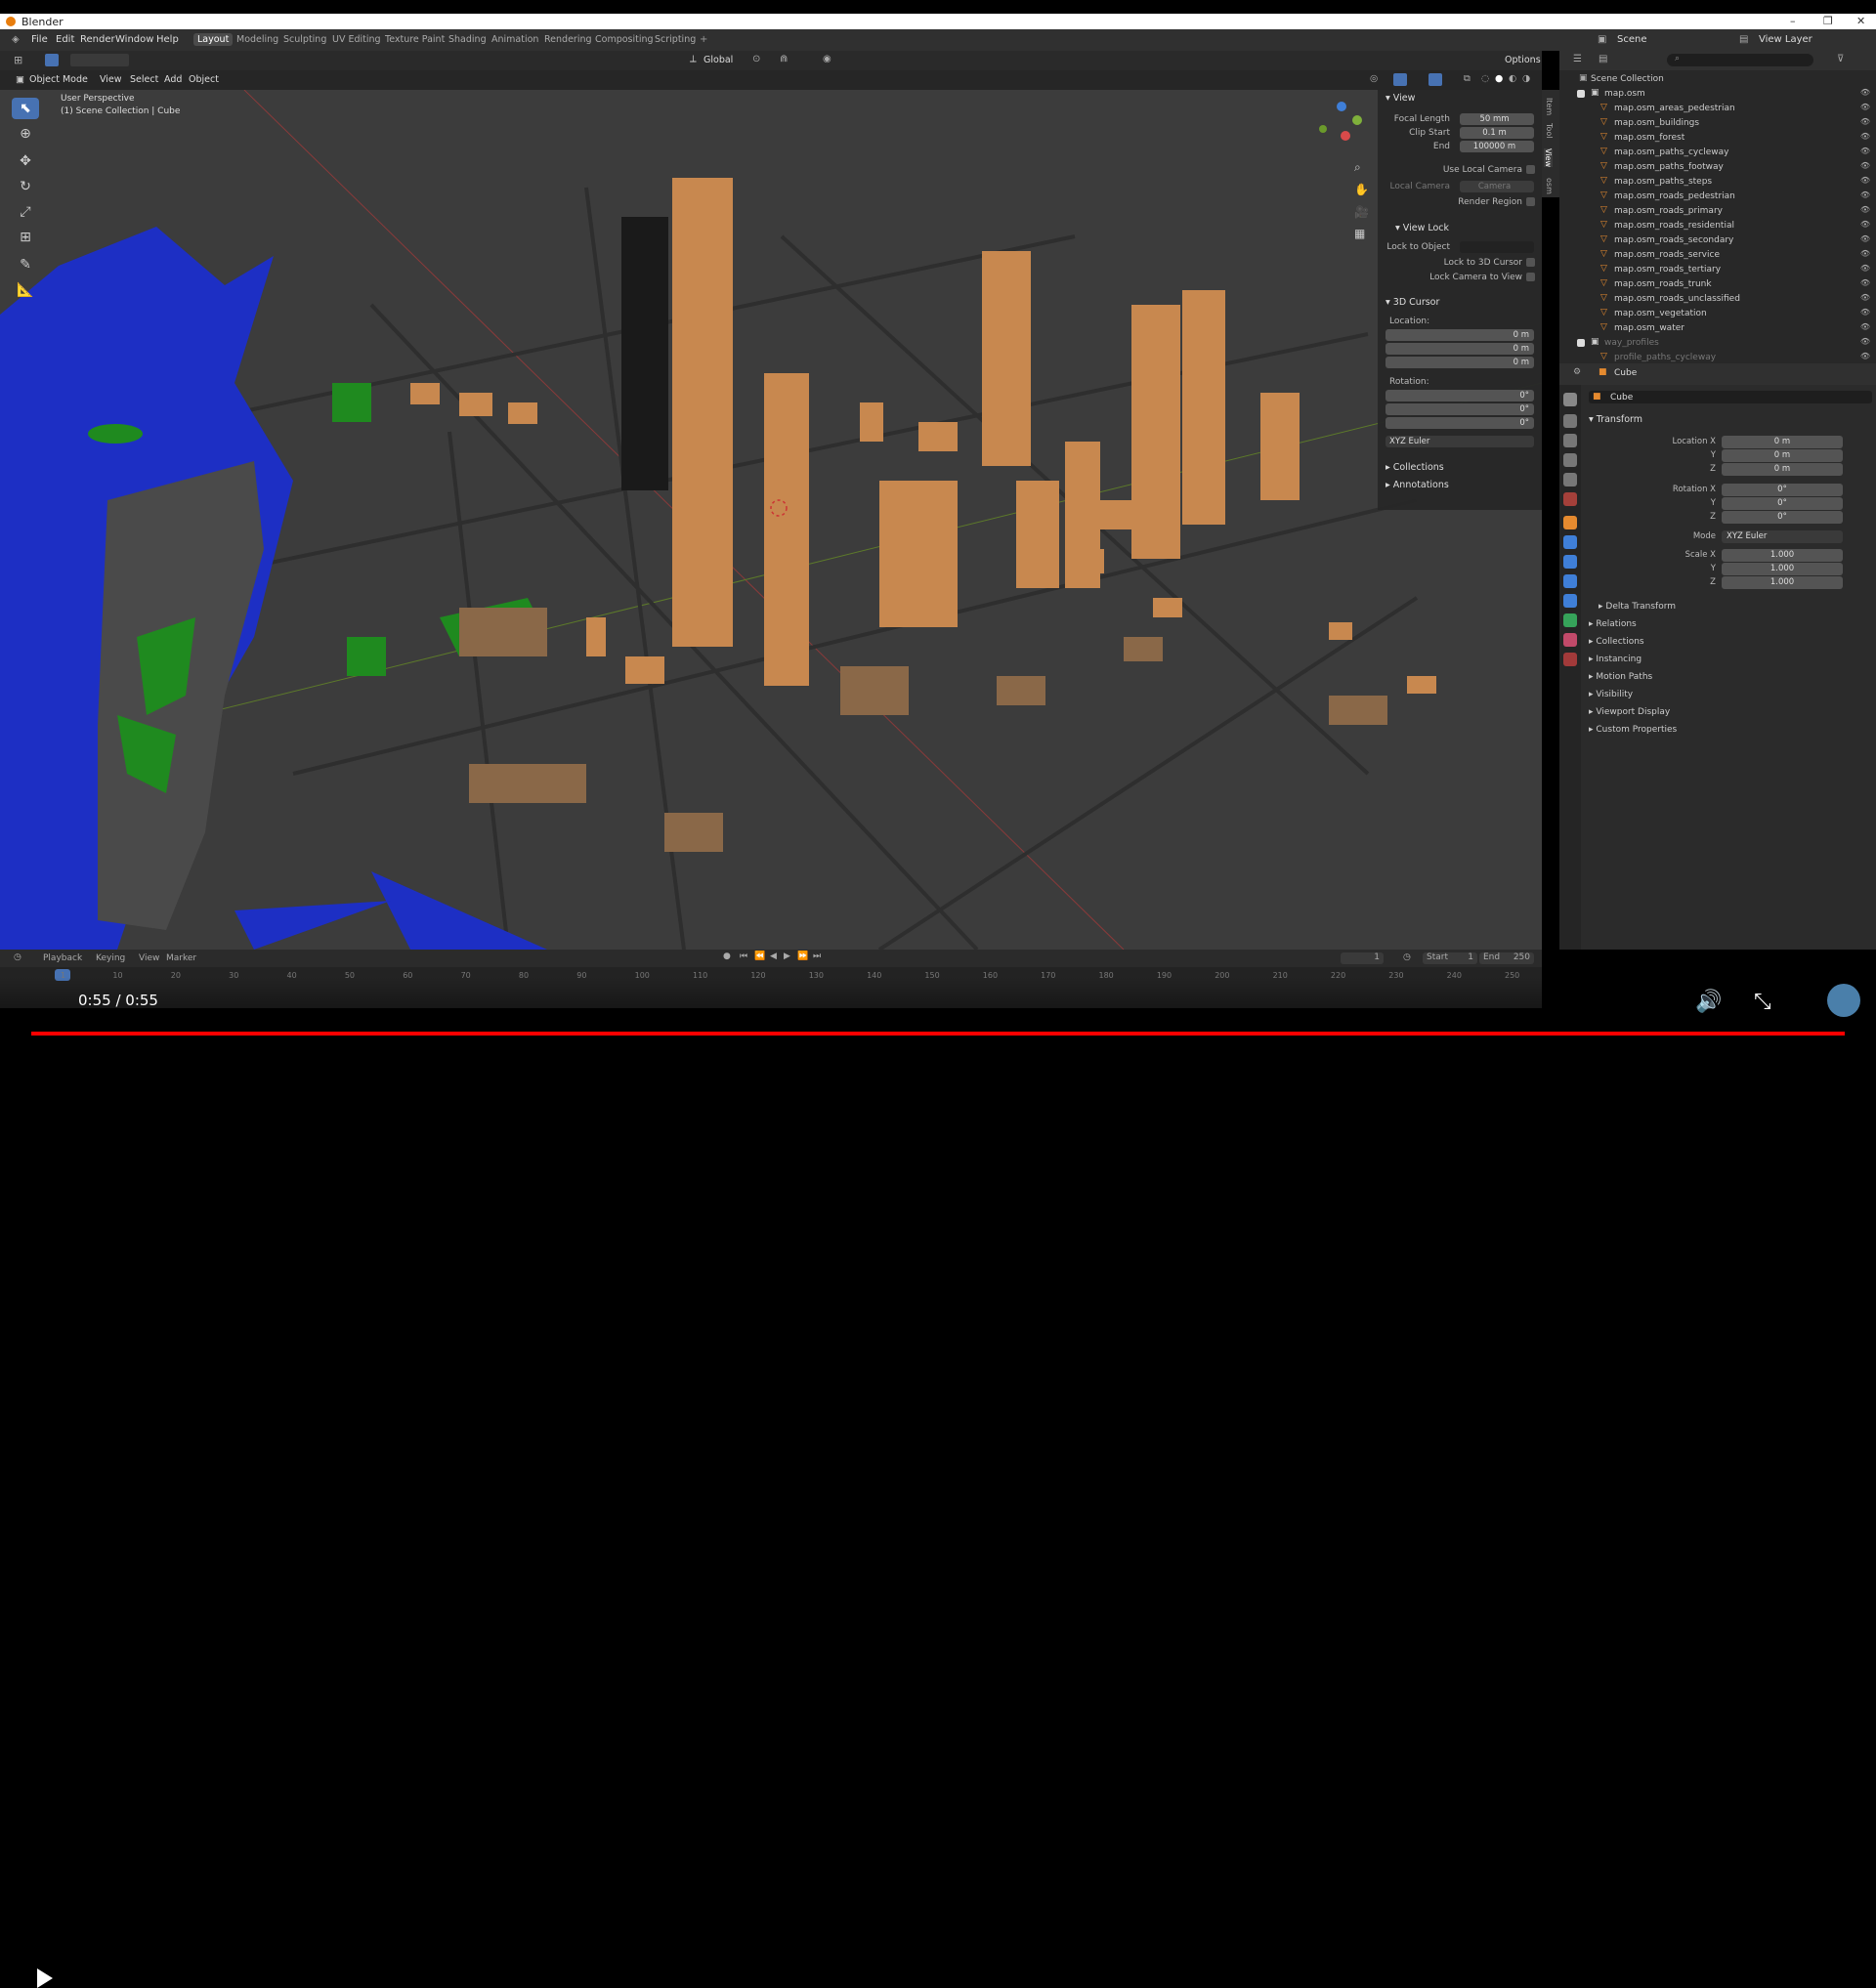  I want to click on properties-editor-icon: ⚙, so click(1577, 372).